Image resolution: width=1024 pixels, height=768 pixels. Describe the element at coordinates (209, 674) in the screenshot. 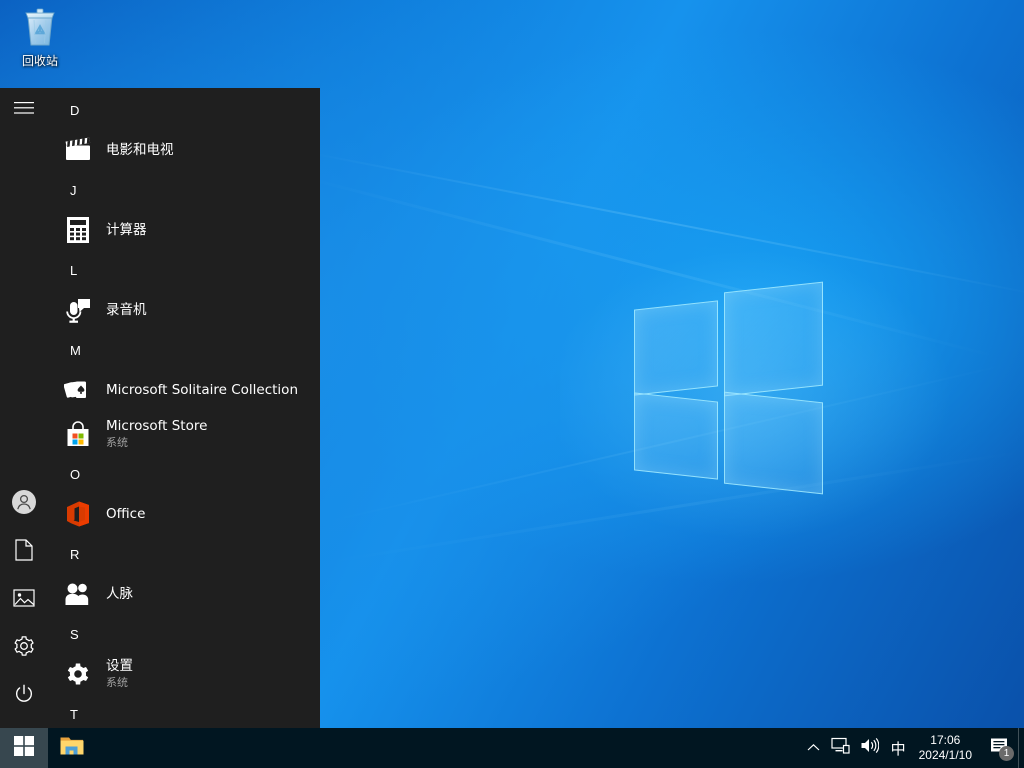

I see `app-item-text: 设置 系统` at that location.